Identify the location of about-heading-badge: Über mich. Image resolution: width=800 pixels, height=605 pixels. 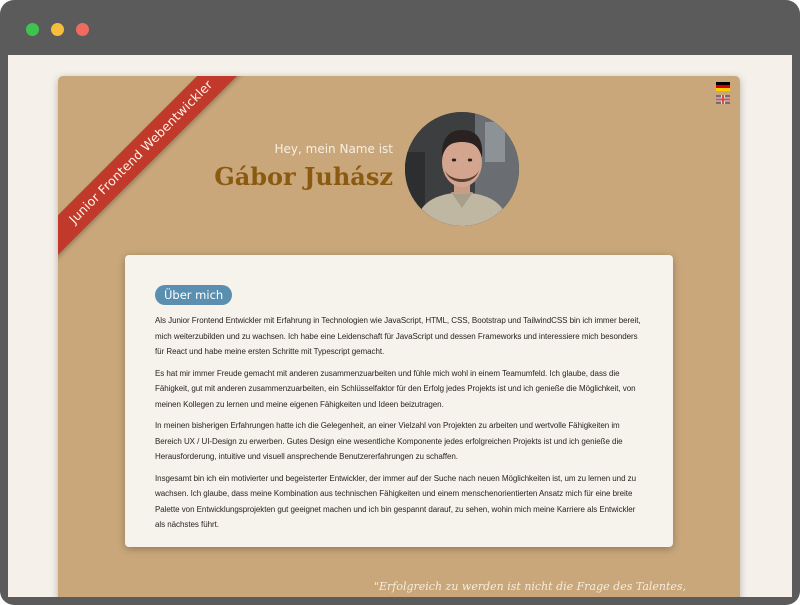
(194, 295).